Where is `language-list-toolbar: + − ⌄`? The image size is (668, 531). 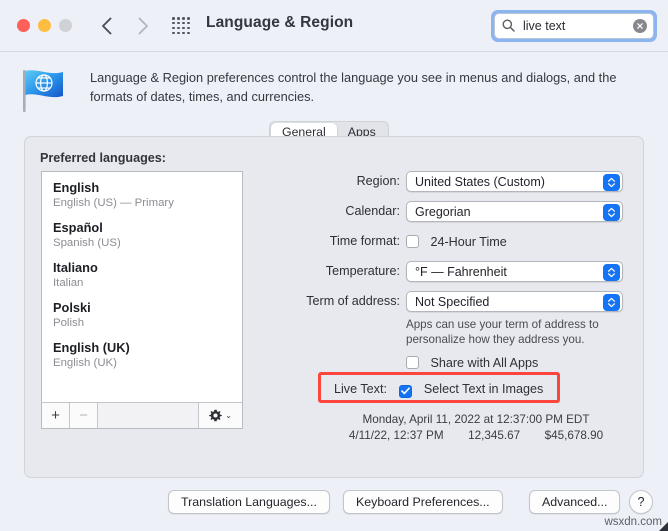
language-list-toolbar: + − ⌄ is located at coordinates (142, 415).